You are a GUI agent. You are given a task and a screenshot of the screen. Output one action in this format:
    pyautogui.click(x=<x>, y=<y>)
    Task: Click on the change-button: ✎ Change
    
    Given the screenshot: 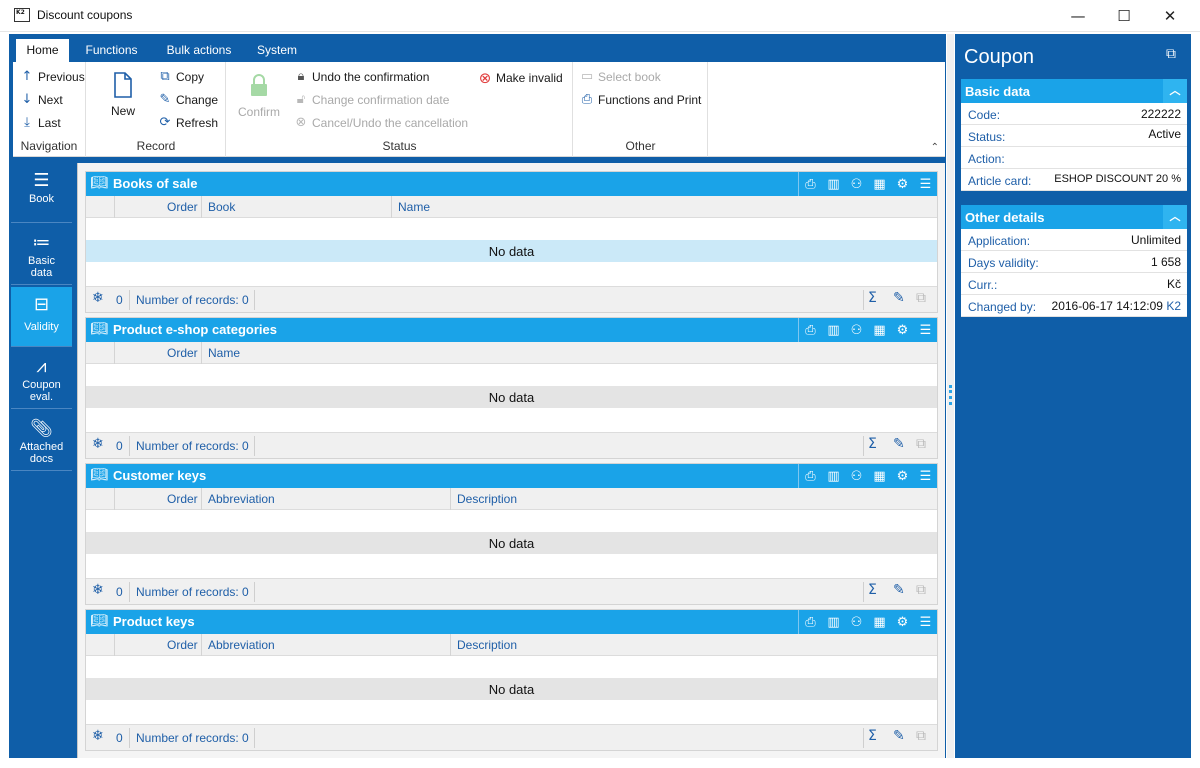 What is the action you would take?
    pyautogui.click(x=188, y=99)
    